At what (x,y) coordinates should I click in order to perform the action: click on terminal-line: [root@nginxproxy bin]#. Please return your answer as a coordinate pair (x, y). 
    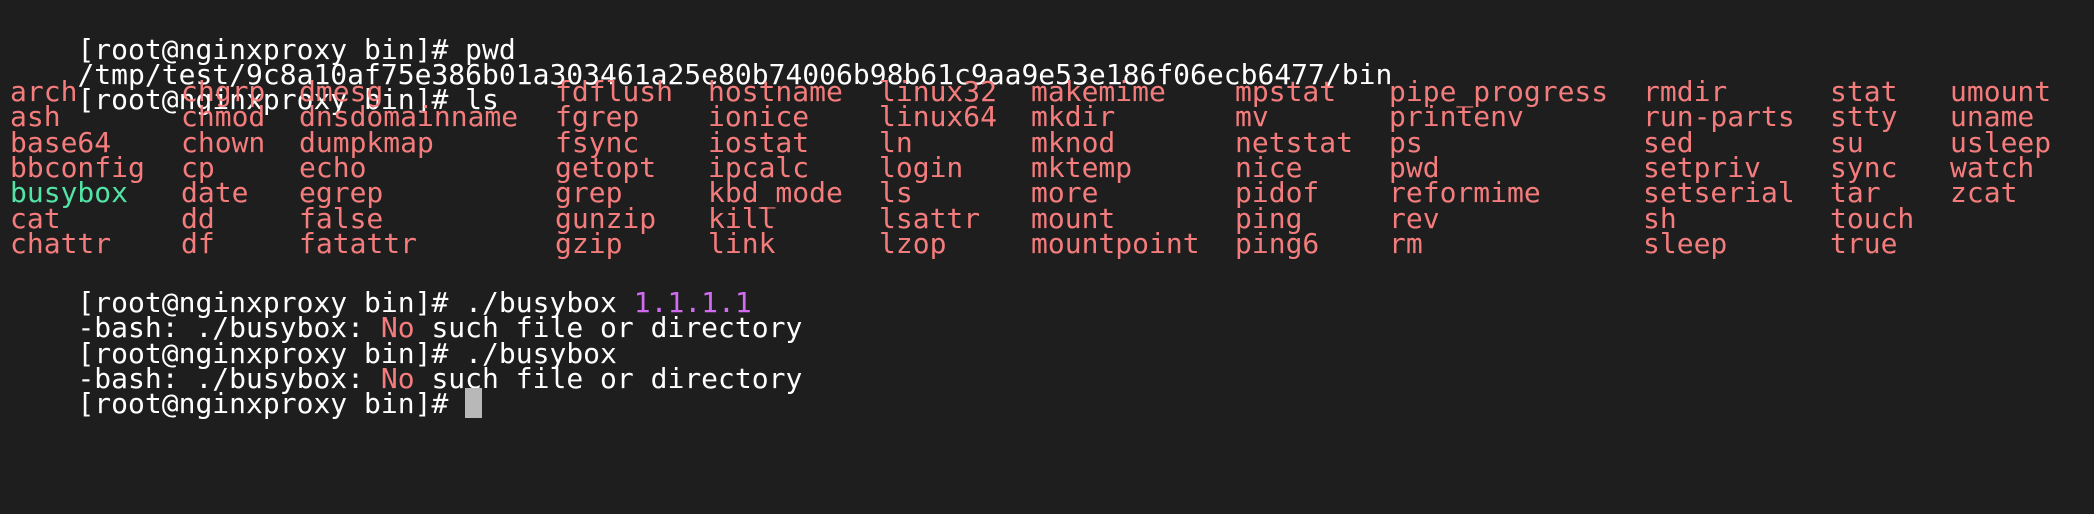
    Looking at the image, I should click on (246, 386).